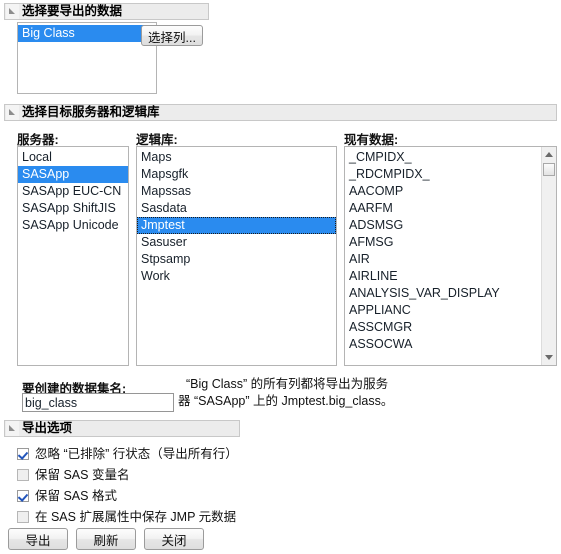 Image resolution: width=561 pixels, height=554 pixels. Describe the element at coordinates (442, 157) in the screenshot. I see `list-item-existing: _CMPIDX_` at that location.